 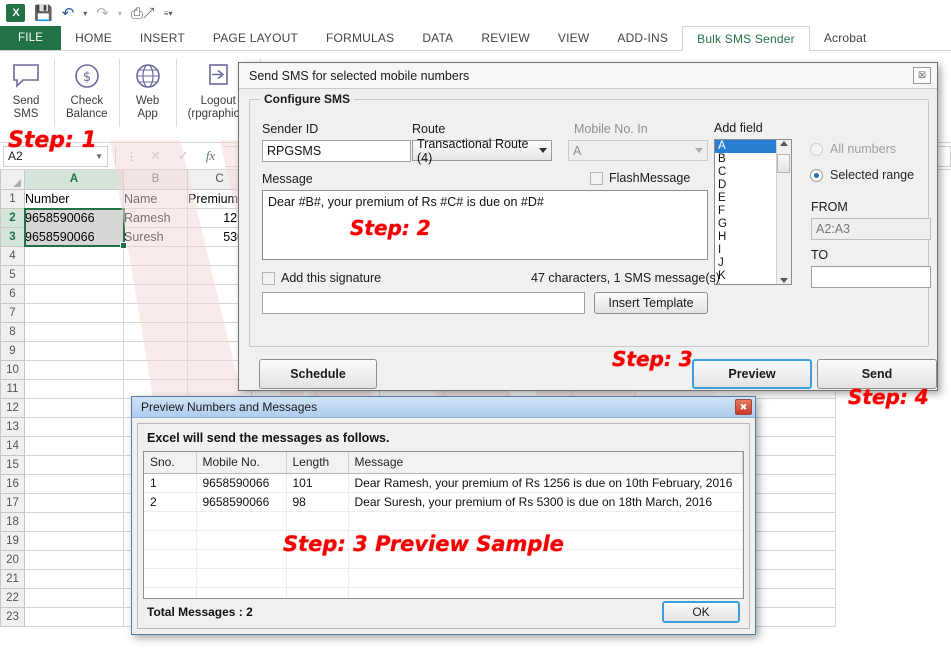 What do you see at coordinates (26, 90) in the screenshot?
I see `send-sms-button: Send SMS` at bounding box center [26, 90].